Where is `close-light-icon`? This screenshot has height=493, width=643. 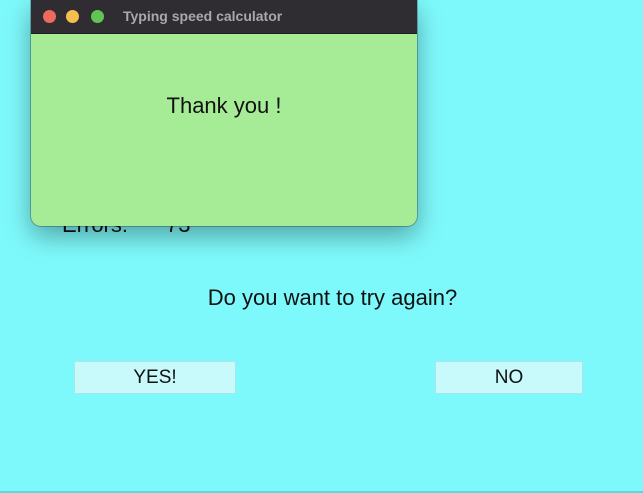
close-light-icon is located at coordinates (49, 16).